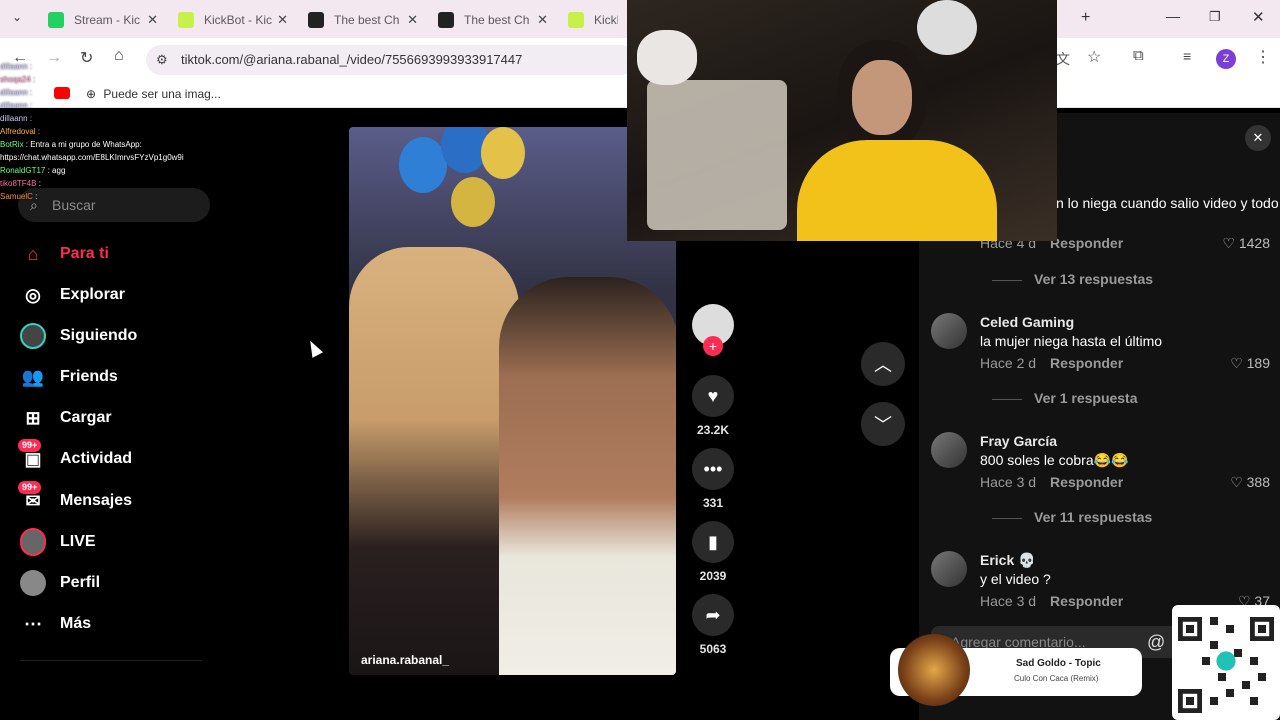 The width and height of the screenshot is (1280, 720). Describe the element at coordinates (1138, 55) in the screenshot. I see `extensions-icon: ⧉` at that location.